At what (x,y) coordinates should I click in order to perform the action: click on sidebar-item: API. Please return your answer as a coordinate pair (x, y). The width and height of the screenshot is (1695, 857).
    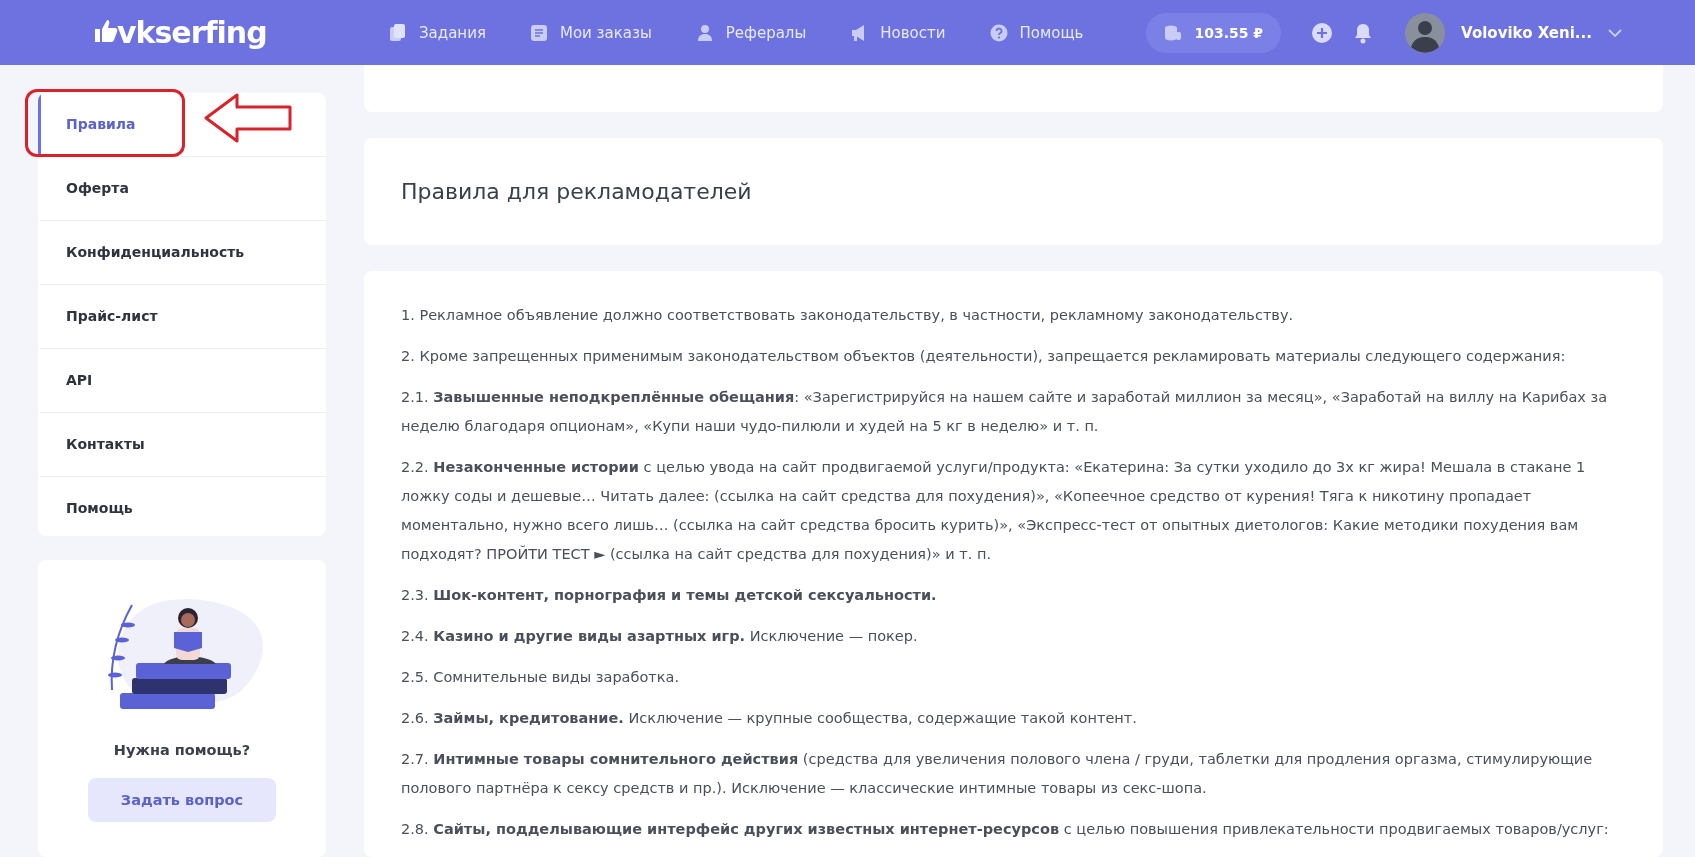
    Looking at the image, I should click on (182, 381).